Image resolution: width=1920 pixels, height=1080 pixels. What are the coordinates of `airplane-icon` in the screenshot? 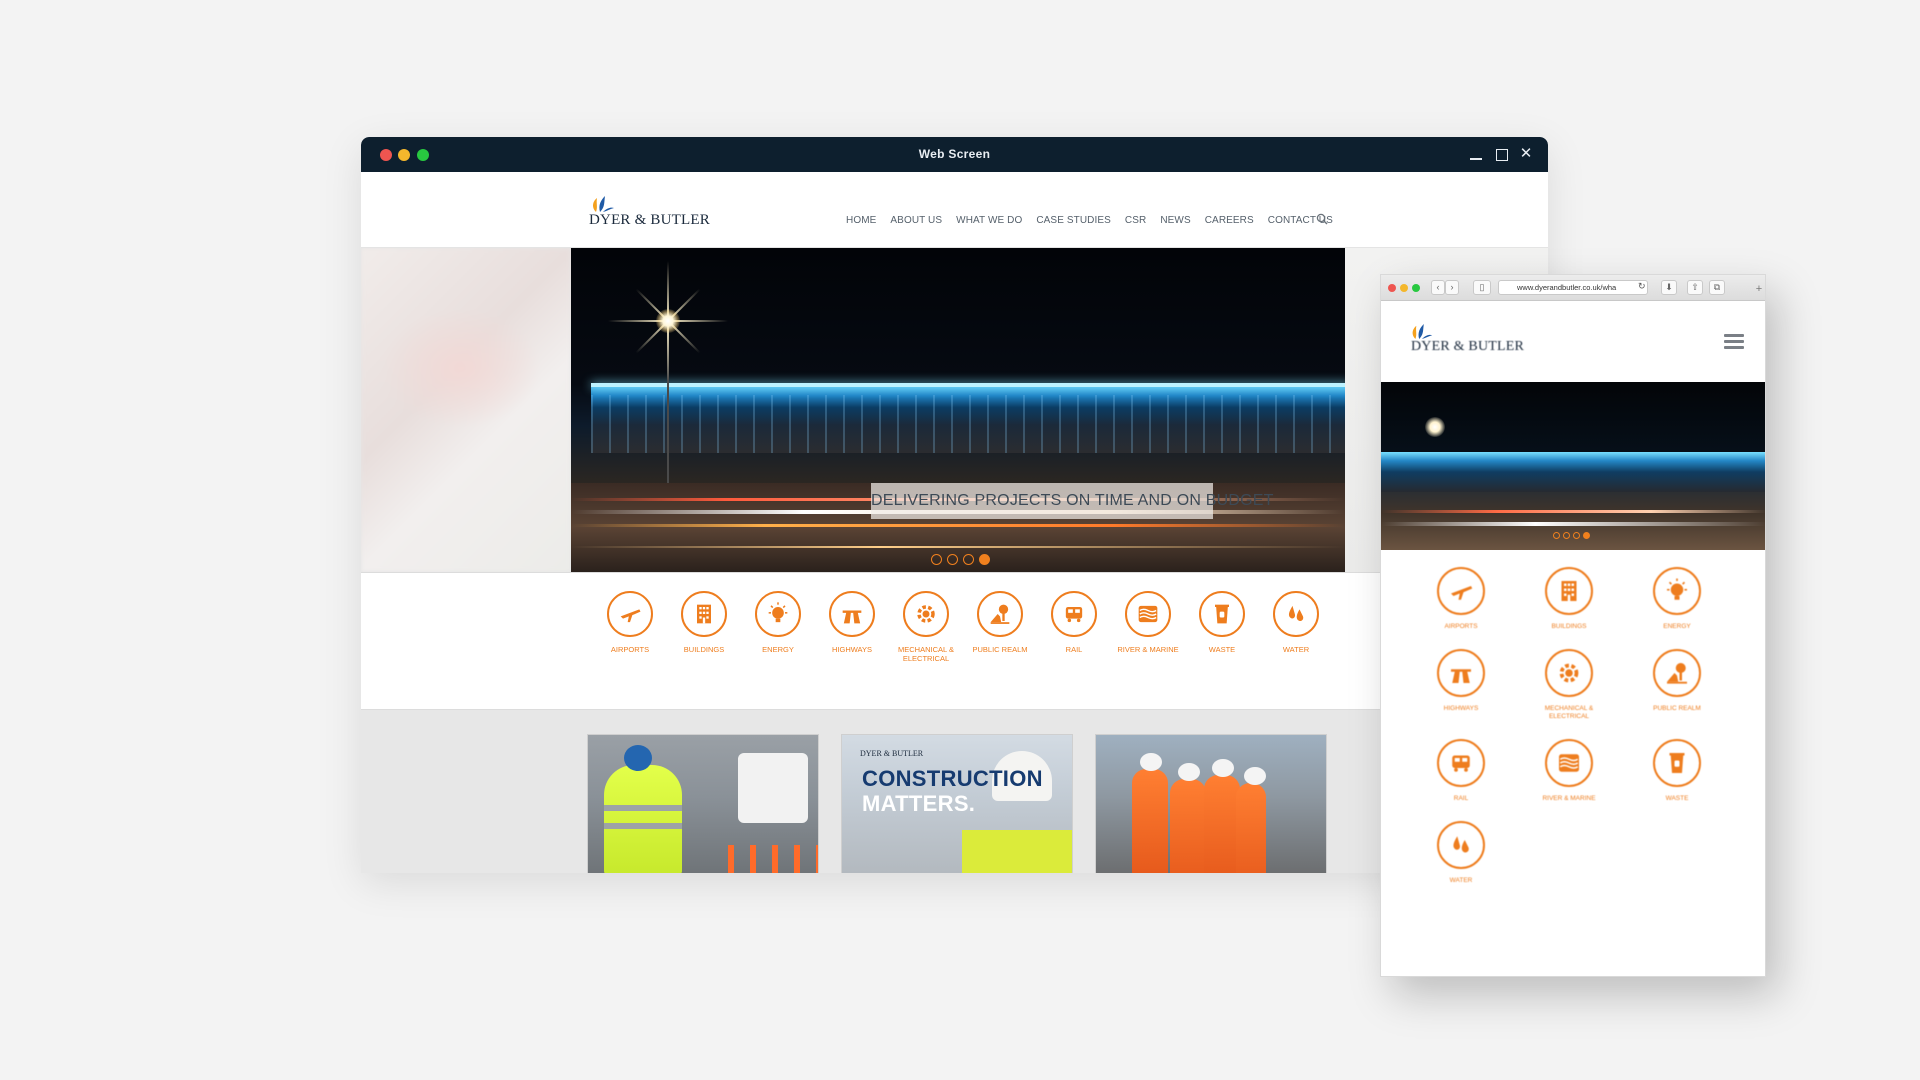 It's located at (1461, 591).